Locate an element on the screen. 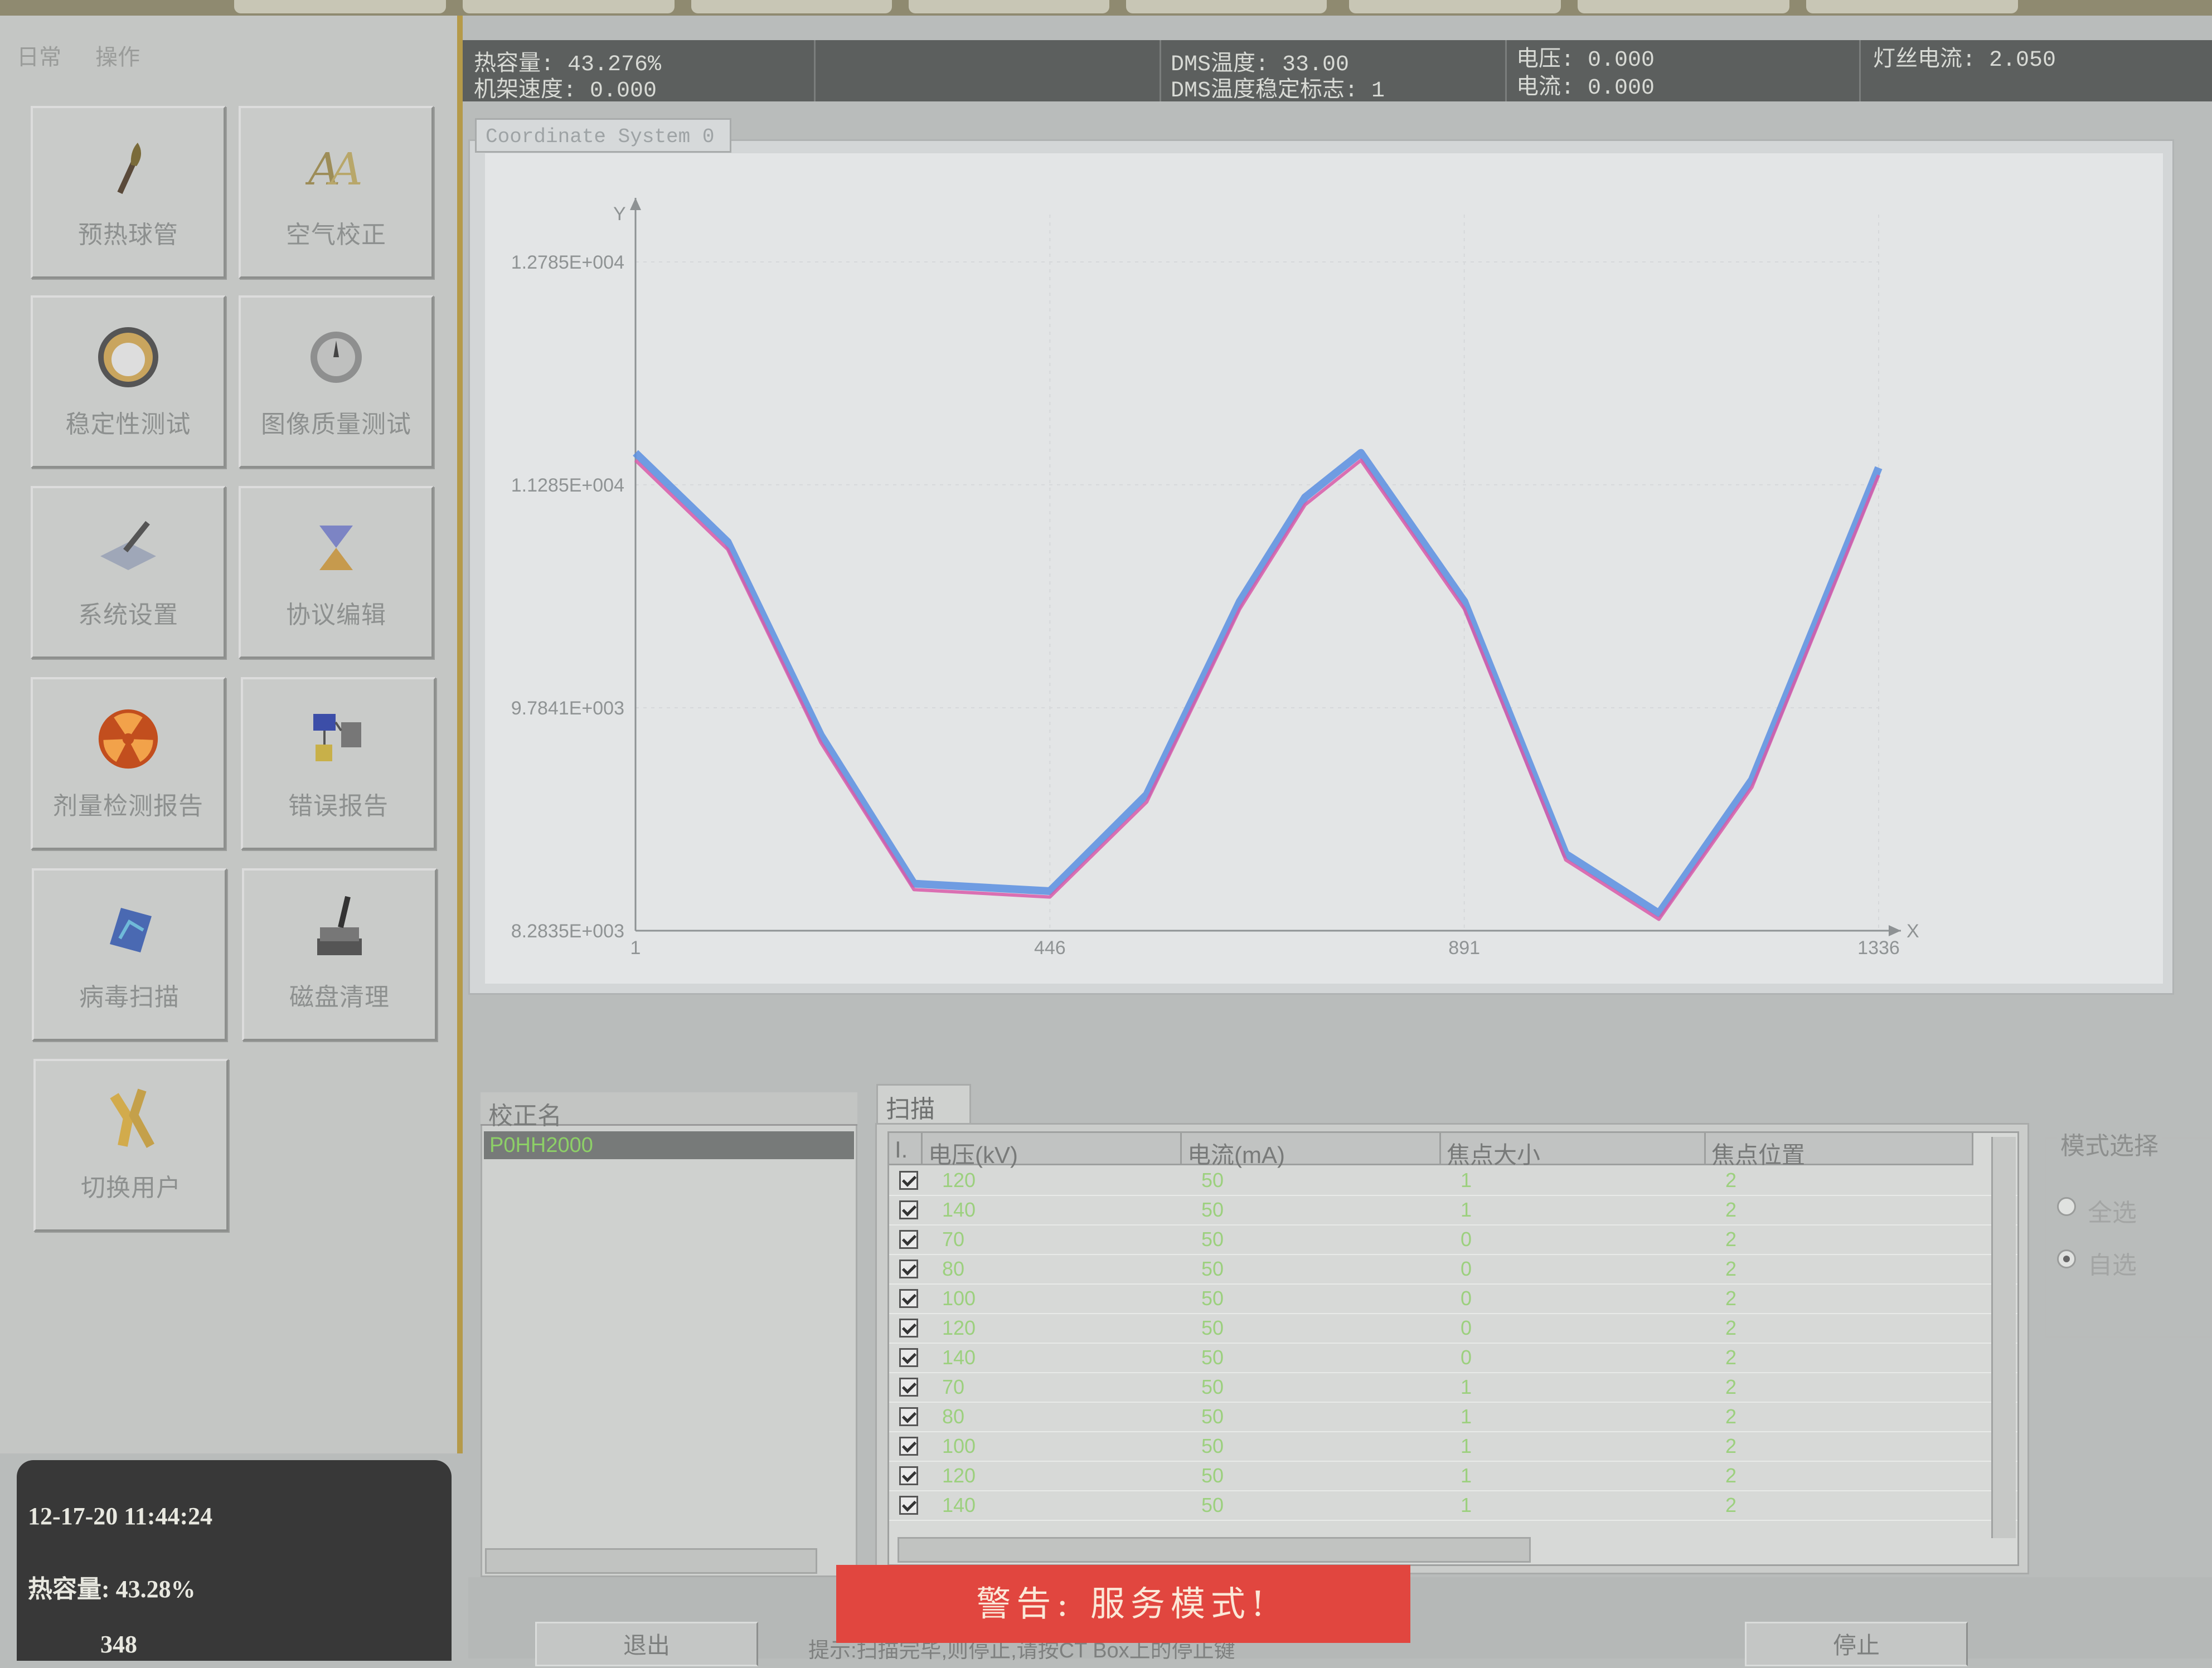 This screenshot has width=2212, height=1668. list-item-selected: P0HH2000 is located at coordinates (669, 1145).